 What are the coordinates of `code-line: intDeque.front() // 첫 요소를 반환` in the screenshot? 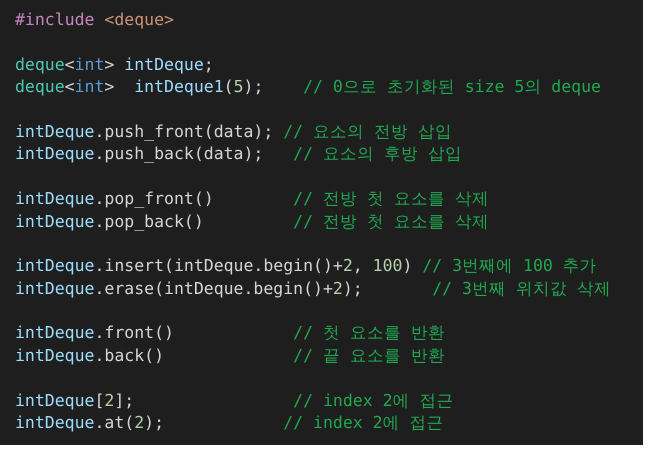 It's located at (230, 333).